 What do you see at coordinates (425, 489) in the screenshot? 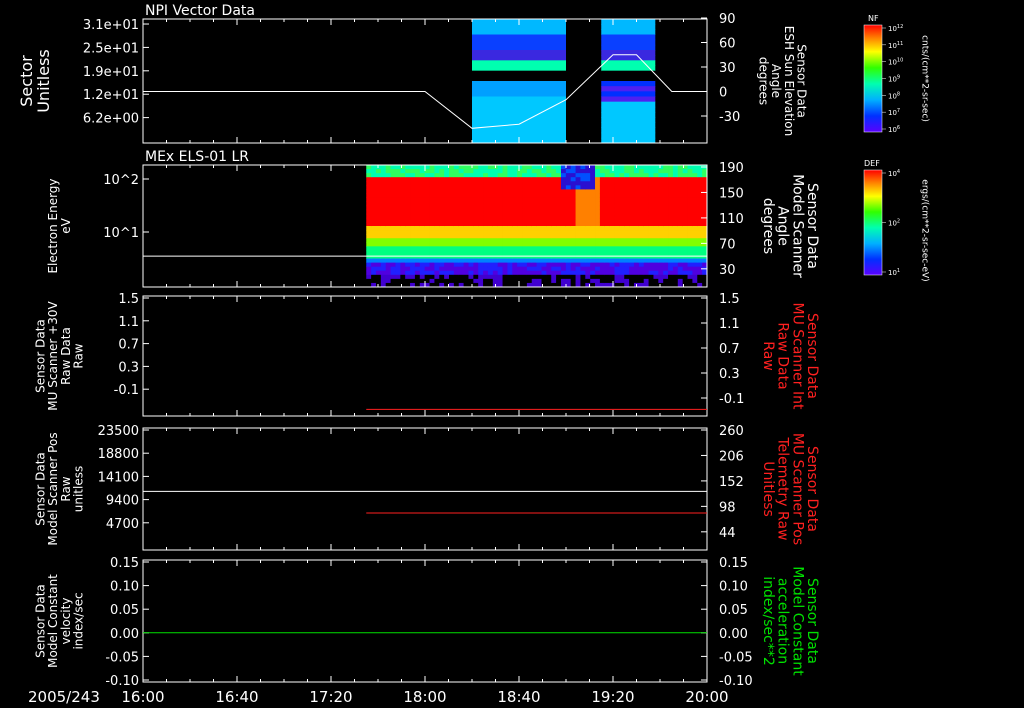
I see `panel-4-frame` at bounding box center [425, 489].